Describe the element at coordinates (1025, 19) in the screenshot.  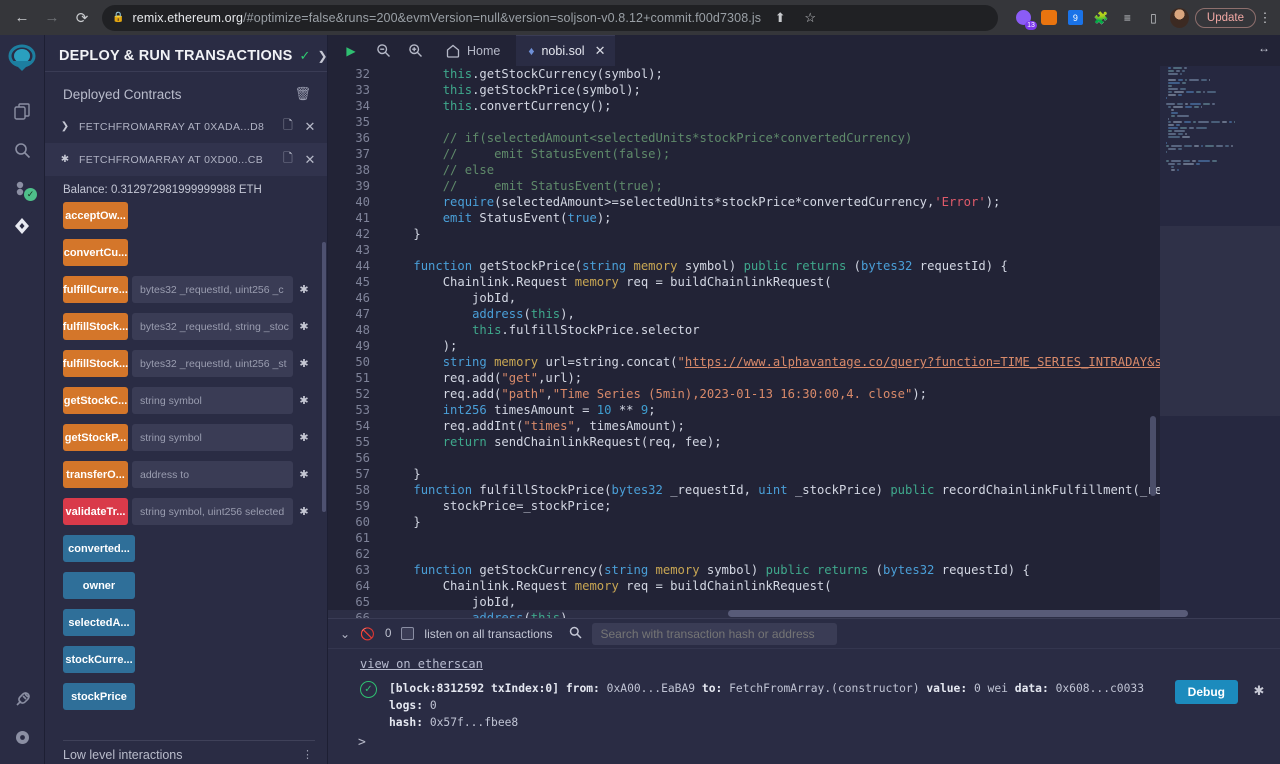
I see `extension-purple-icon: 13` at that location.